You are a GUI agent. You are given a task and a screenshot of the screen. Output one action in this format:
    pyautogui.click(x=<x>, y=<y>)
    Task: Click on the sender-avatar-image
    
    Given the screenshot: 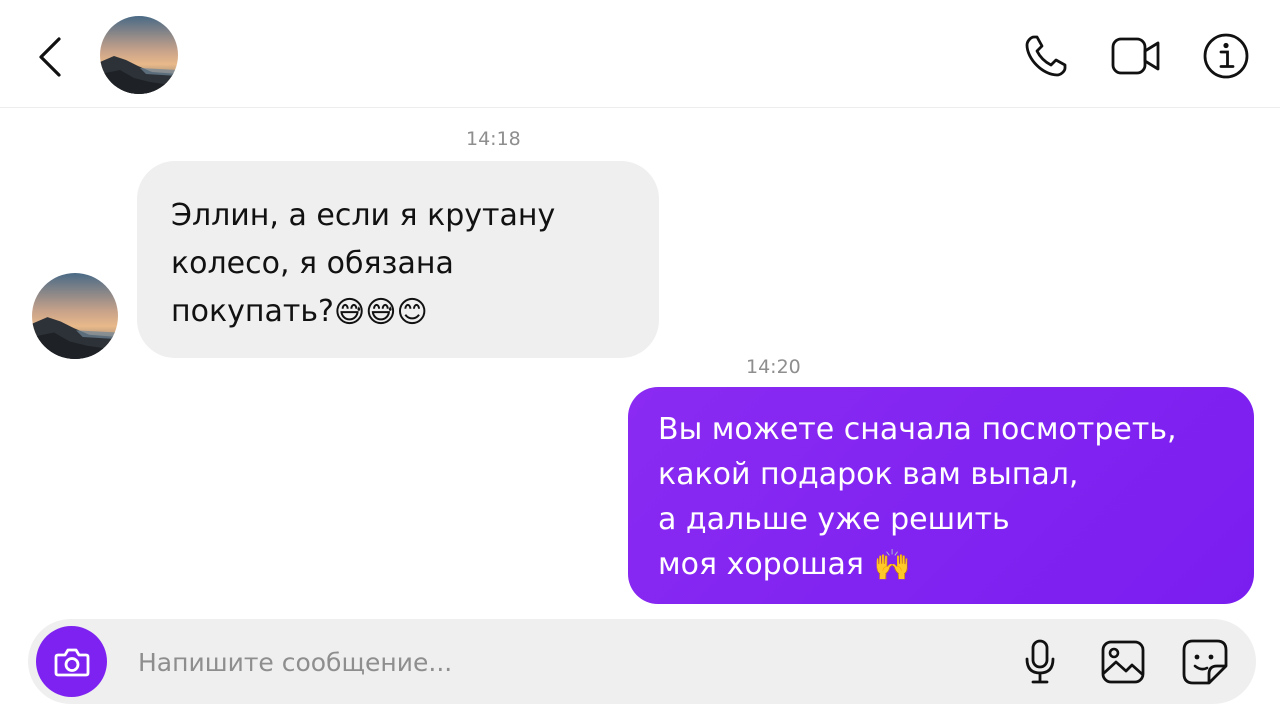 What is the action you would take?
    pyautogui.click(x=75, y=316)
    